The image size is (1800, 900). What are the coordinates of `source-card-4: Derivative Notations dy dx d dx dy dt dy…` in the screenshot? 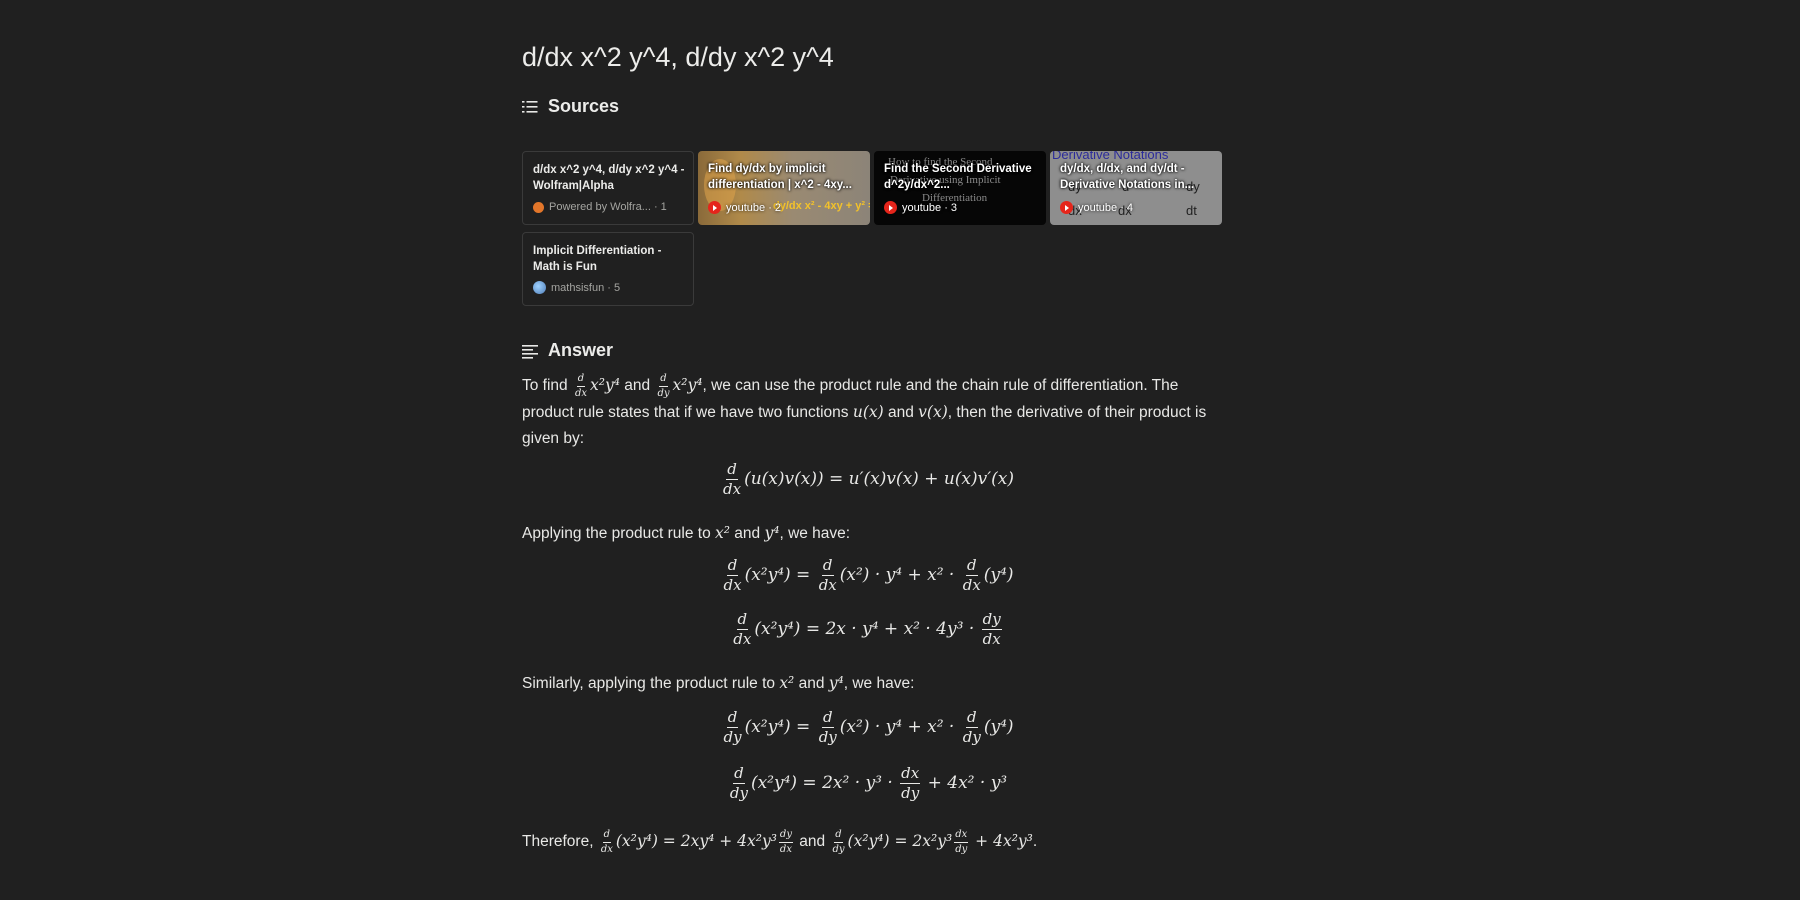 It's located at (1136, 188).